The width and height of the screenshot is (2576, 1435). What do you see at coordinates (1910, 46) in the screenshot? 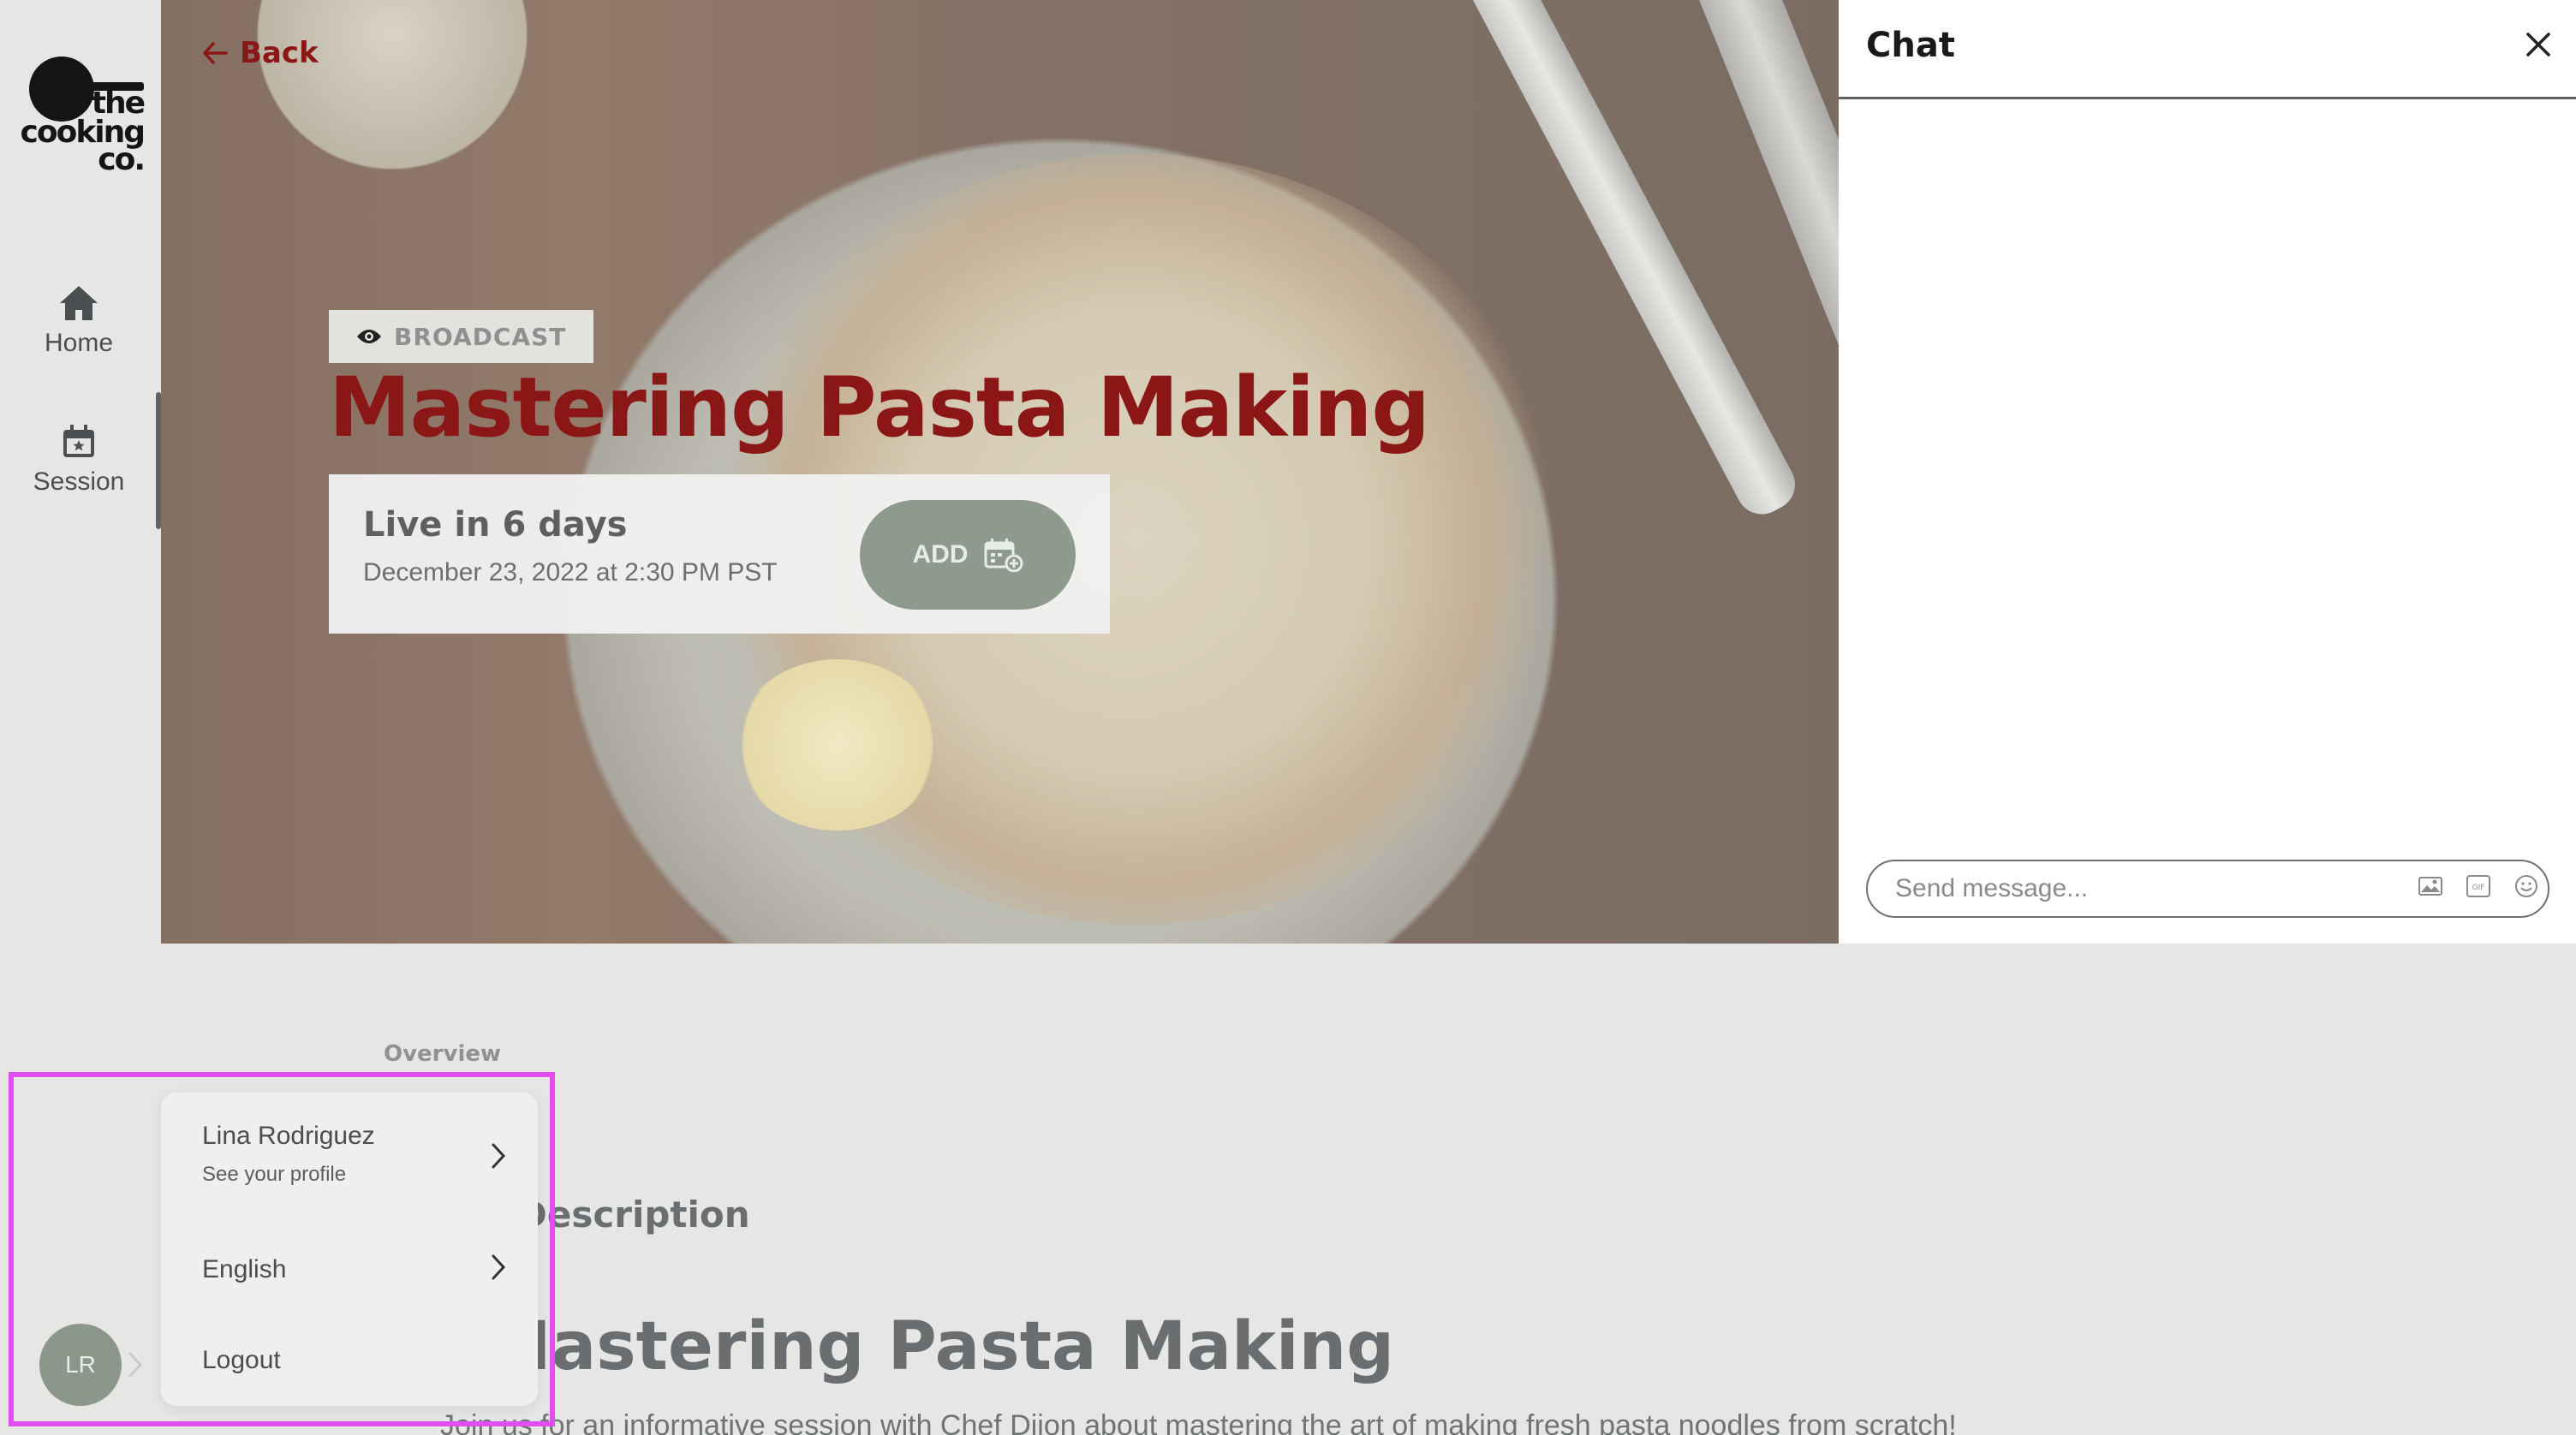
I see `chat-title: Chat` at bounding box center [1910, 46].